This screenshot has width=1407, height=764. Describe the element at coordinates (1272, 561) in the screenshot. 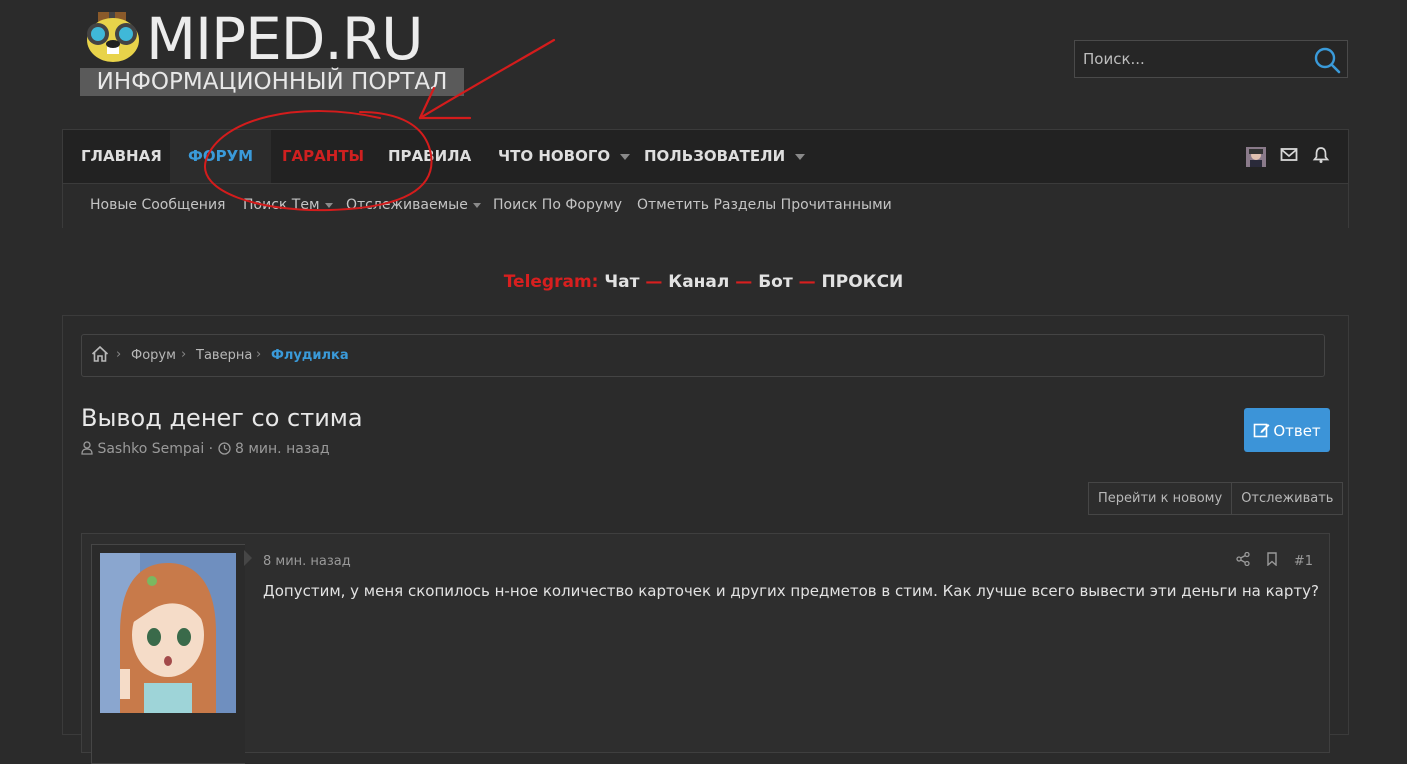

I see `bookmark-icon` at that location.